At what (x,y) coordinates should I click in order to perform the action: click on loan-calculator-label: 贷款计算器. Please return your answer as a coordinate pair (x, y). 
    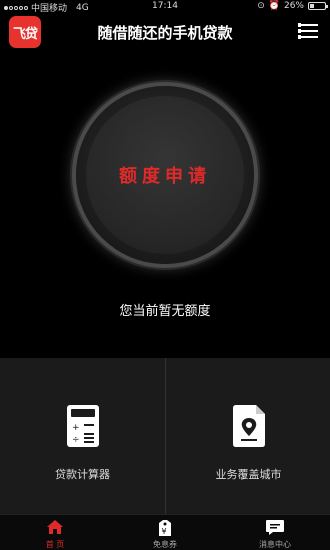
    Looking at the image, I should click on (82, 474).